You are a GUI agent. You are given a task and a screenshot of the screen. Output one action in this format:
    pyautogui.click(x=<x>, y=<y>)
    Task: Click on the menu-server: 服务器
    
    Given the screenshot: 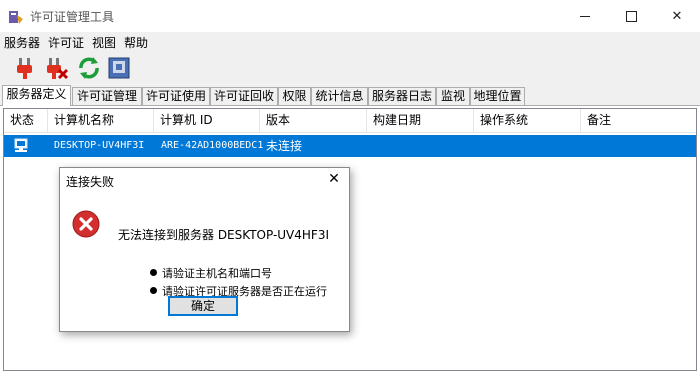 What is the action you would take?
    pyautogui.click(x=22, y=42)
    